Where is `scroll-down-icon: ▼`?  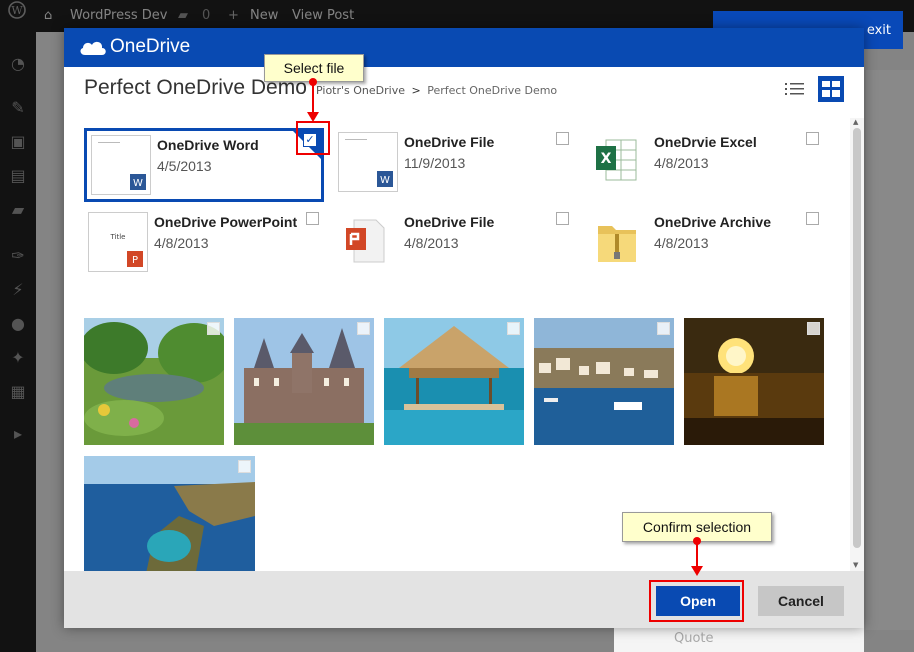 scroll-down-icon: ▼ is located at coordinates (855, 565).